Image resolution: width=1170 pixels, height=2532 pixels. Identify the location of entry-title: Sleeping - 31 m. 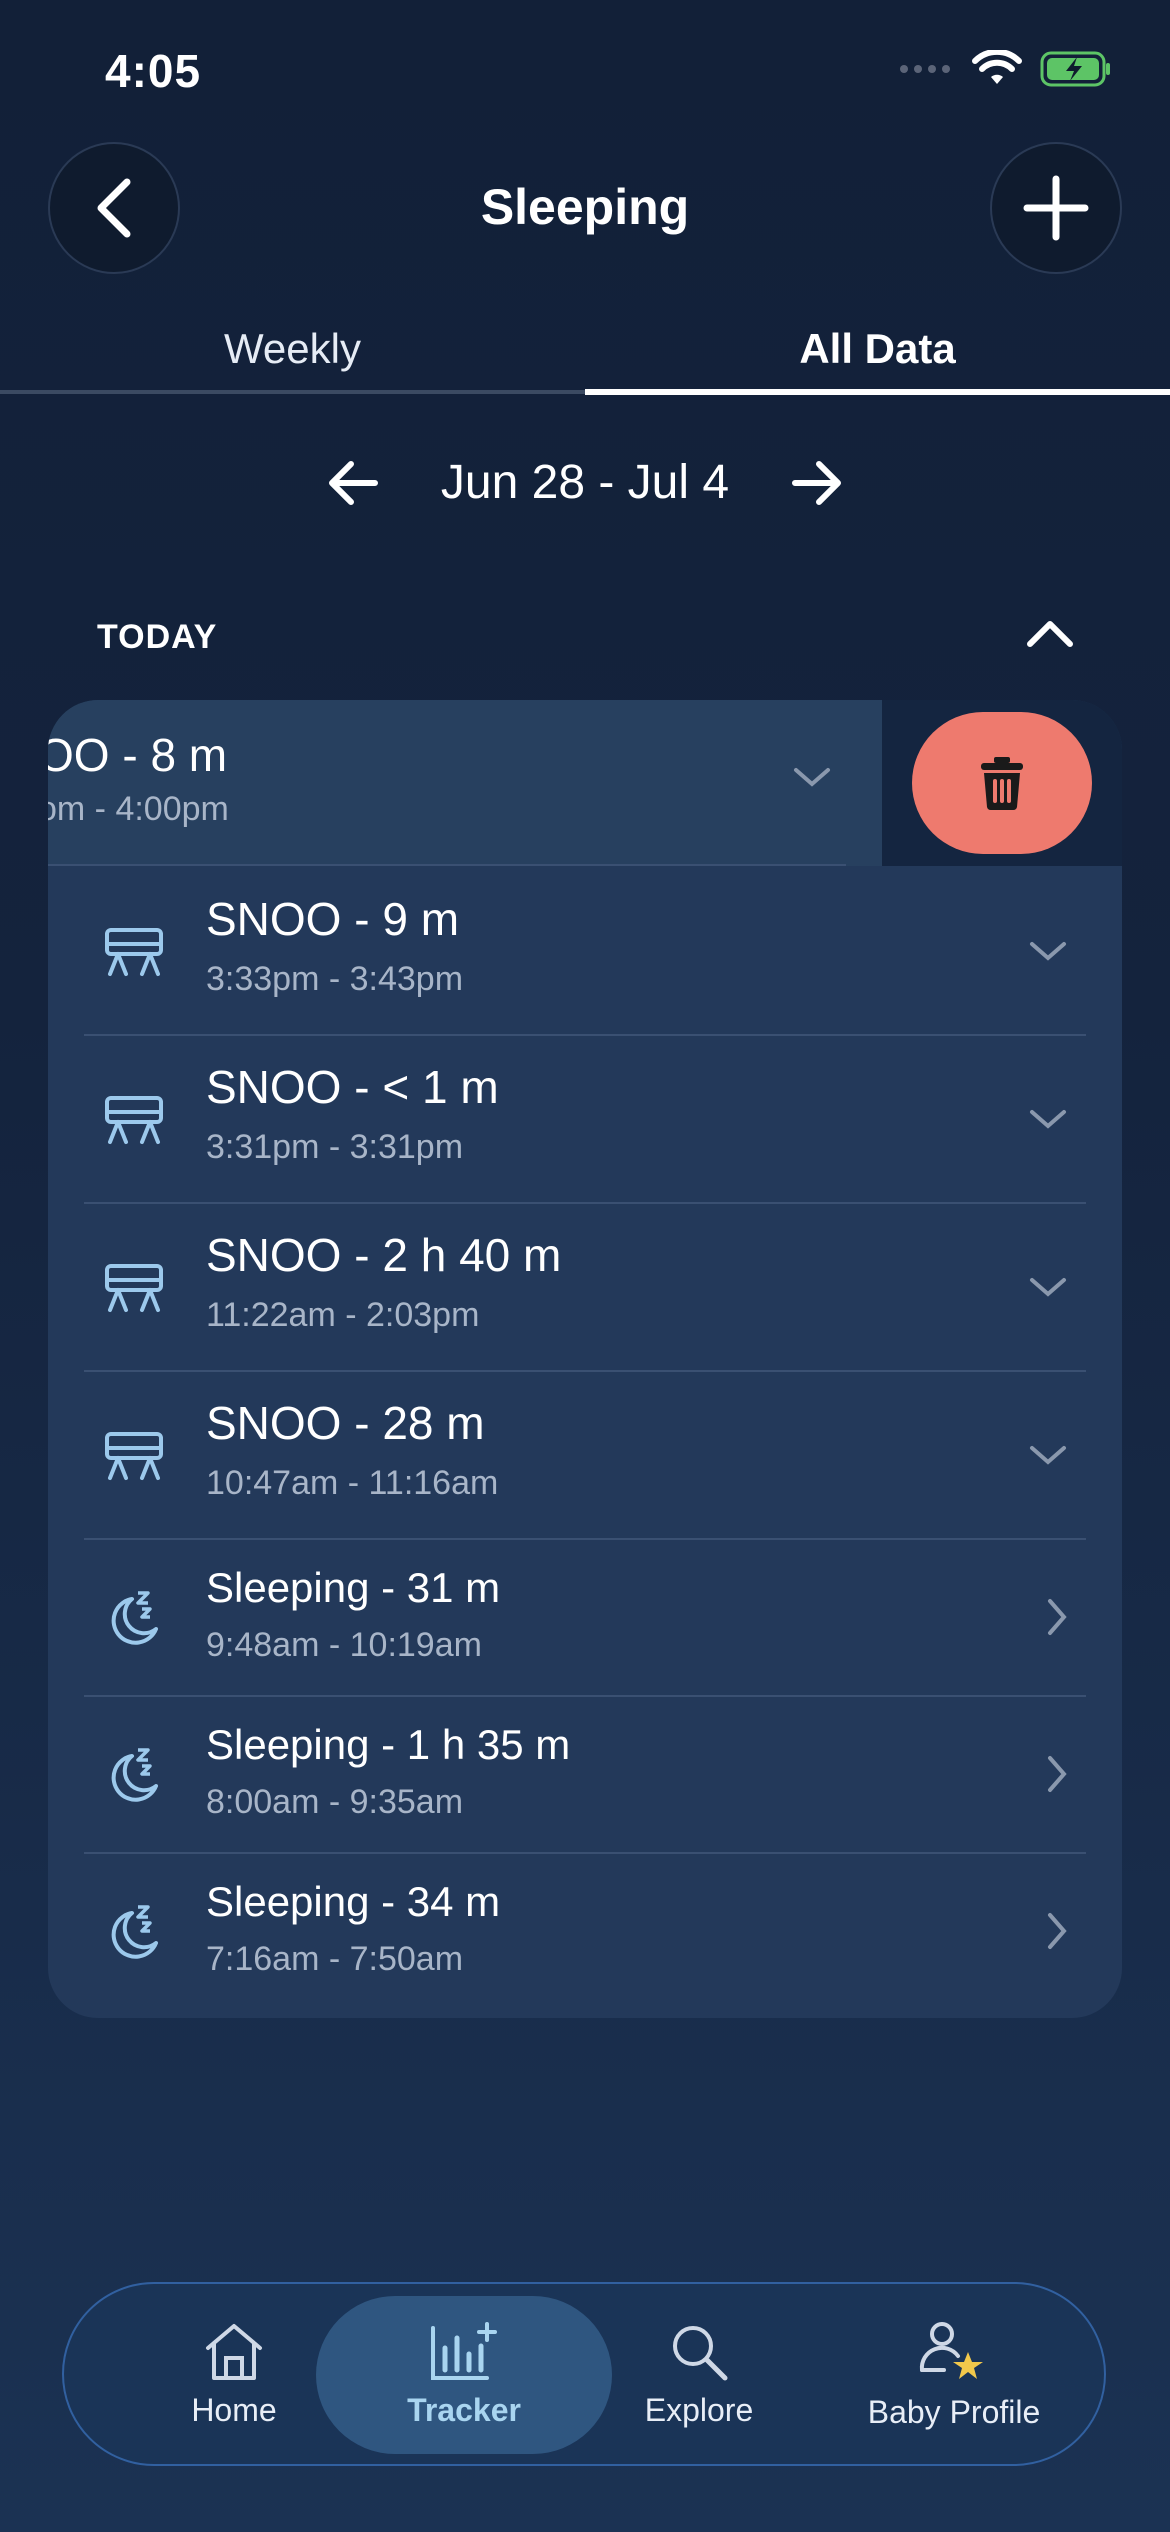
(353, 1587).